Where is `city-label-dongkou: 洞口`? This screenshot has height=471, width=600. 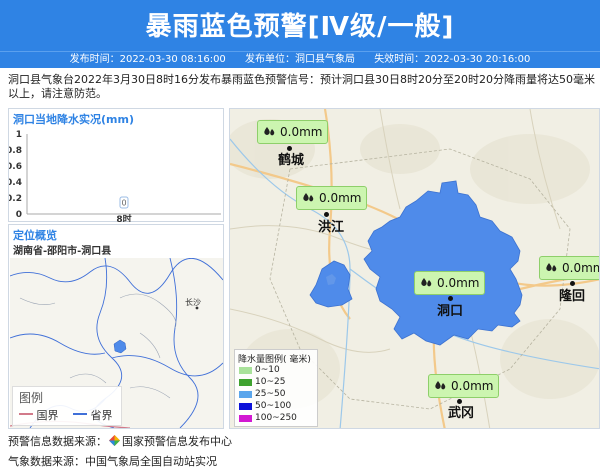 city-label-dongkou: 洞口 is located at coordinates (450, 311).